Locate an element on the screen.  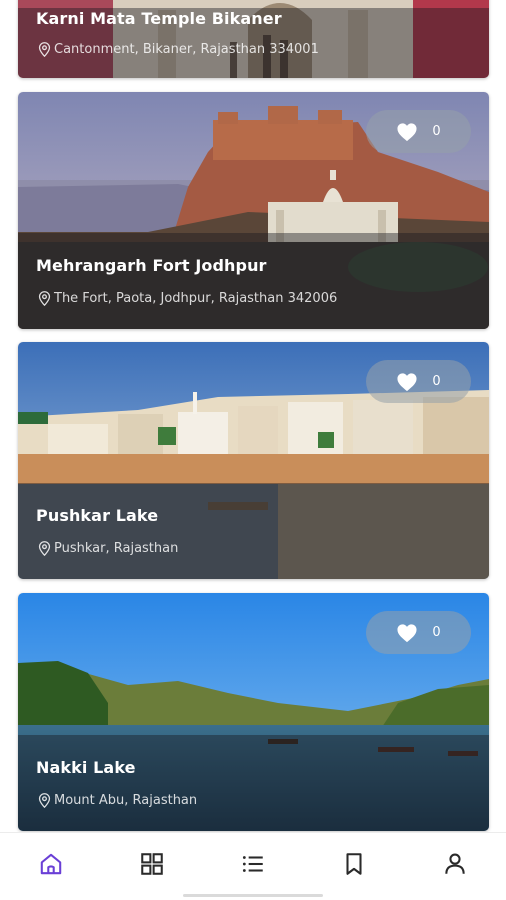
home-icon is located at coordinates (50, 863).